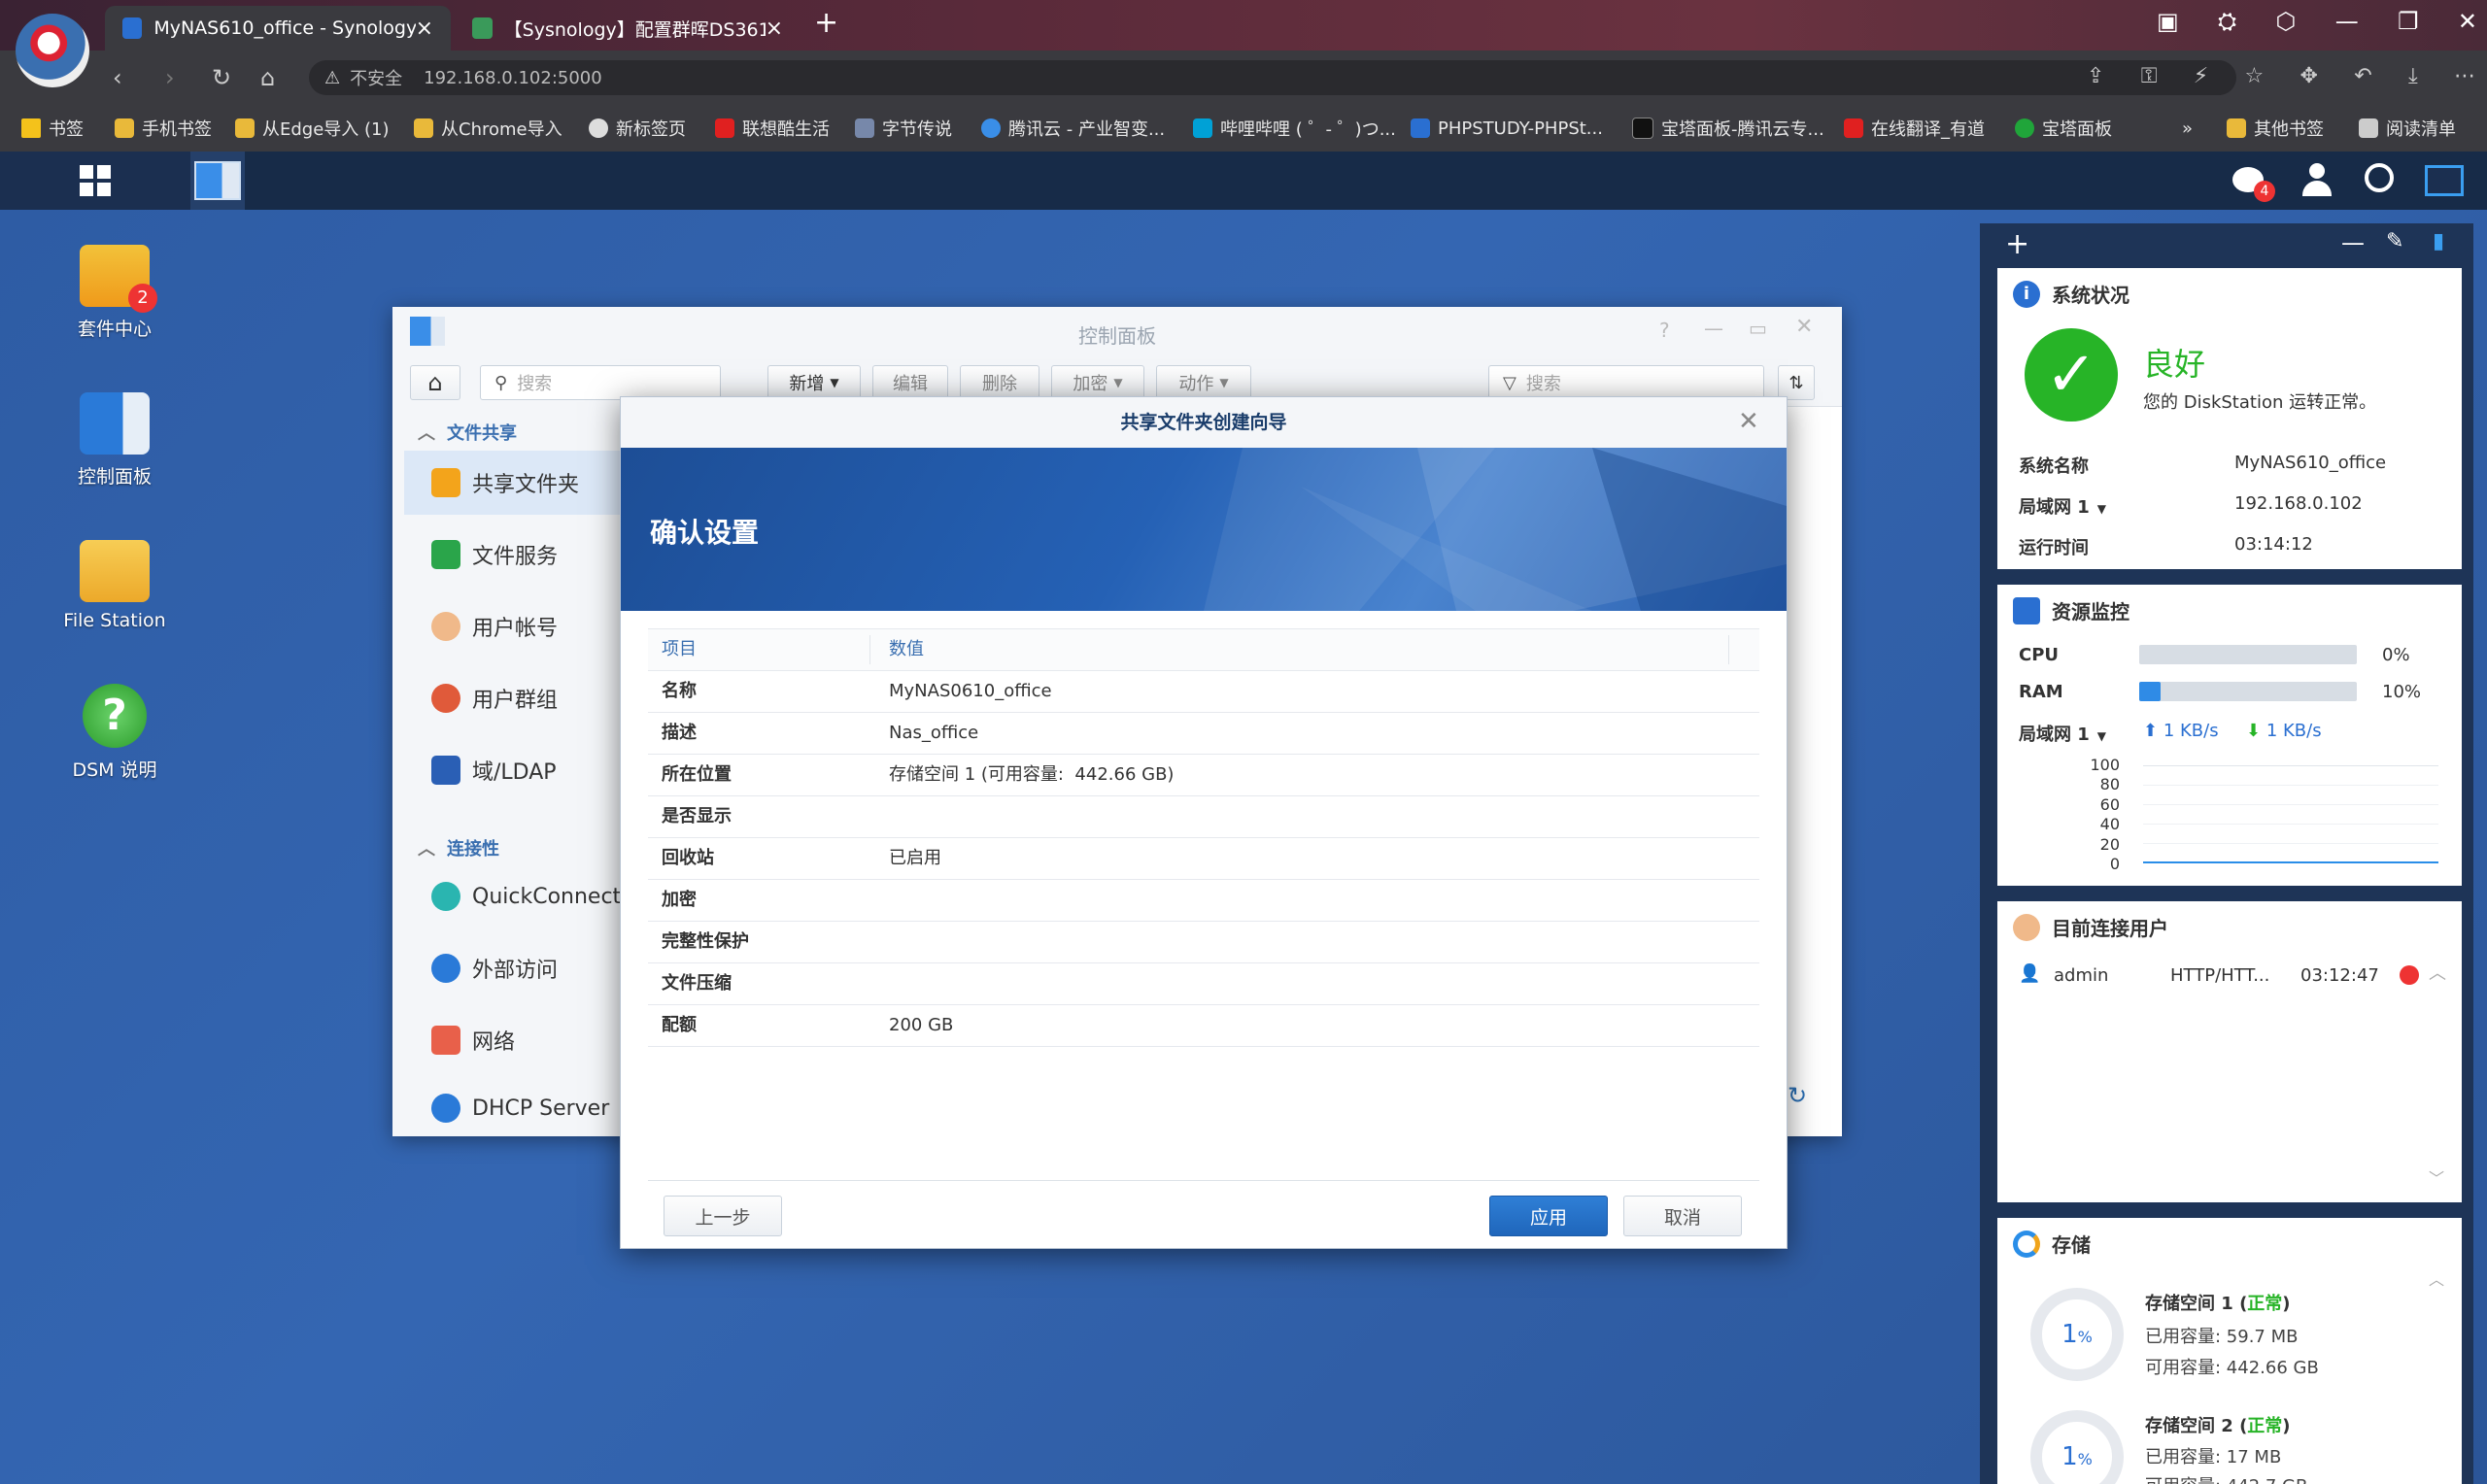 This screenshot has width=2487, height=1484. What do you see at coordinates (1758, 328) in the screenshot?
I see `maximize-icon: ▭` at bounding box center [1758, 328].